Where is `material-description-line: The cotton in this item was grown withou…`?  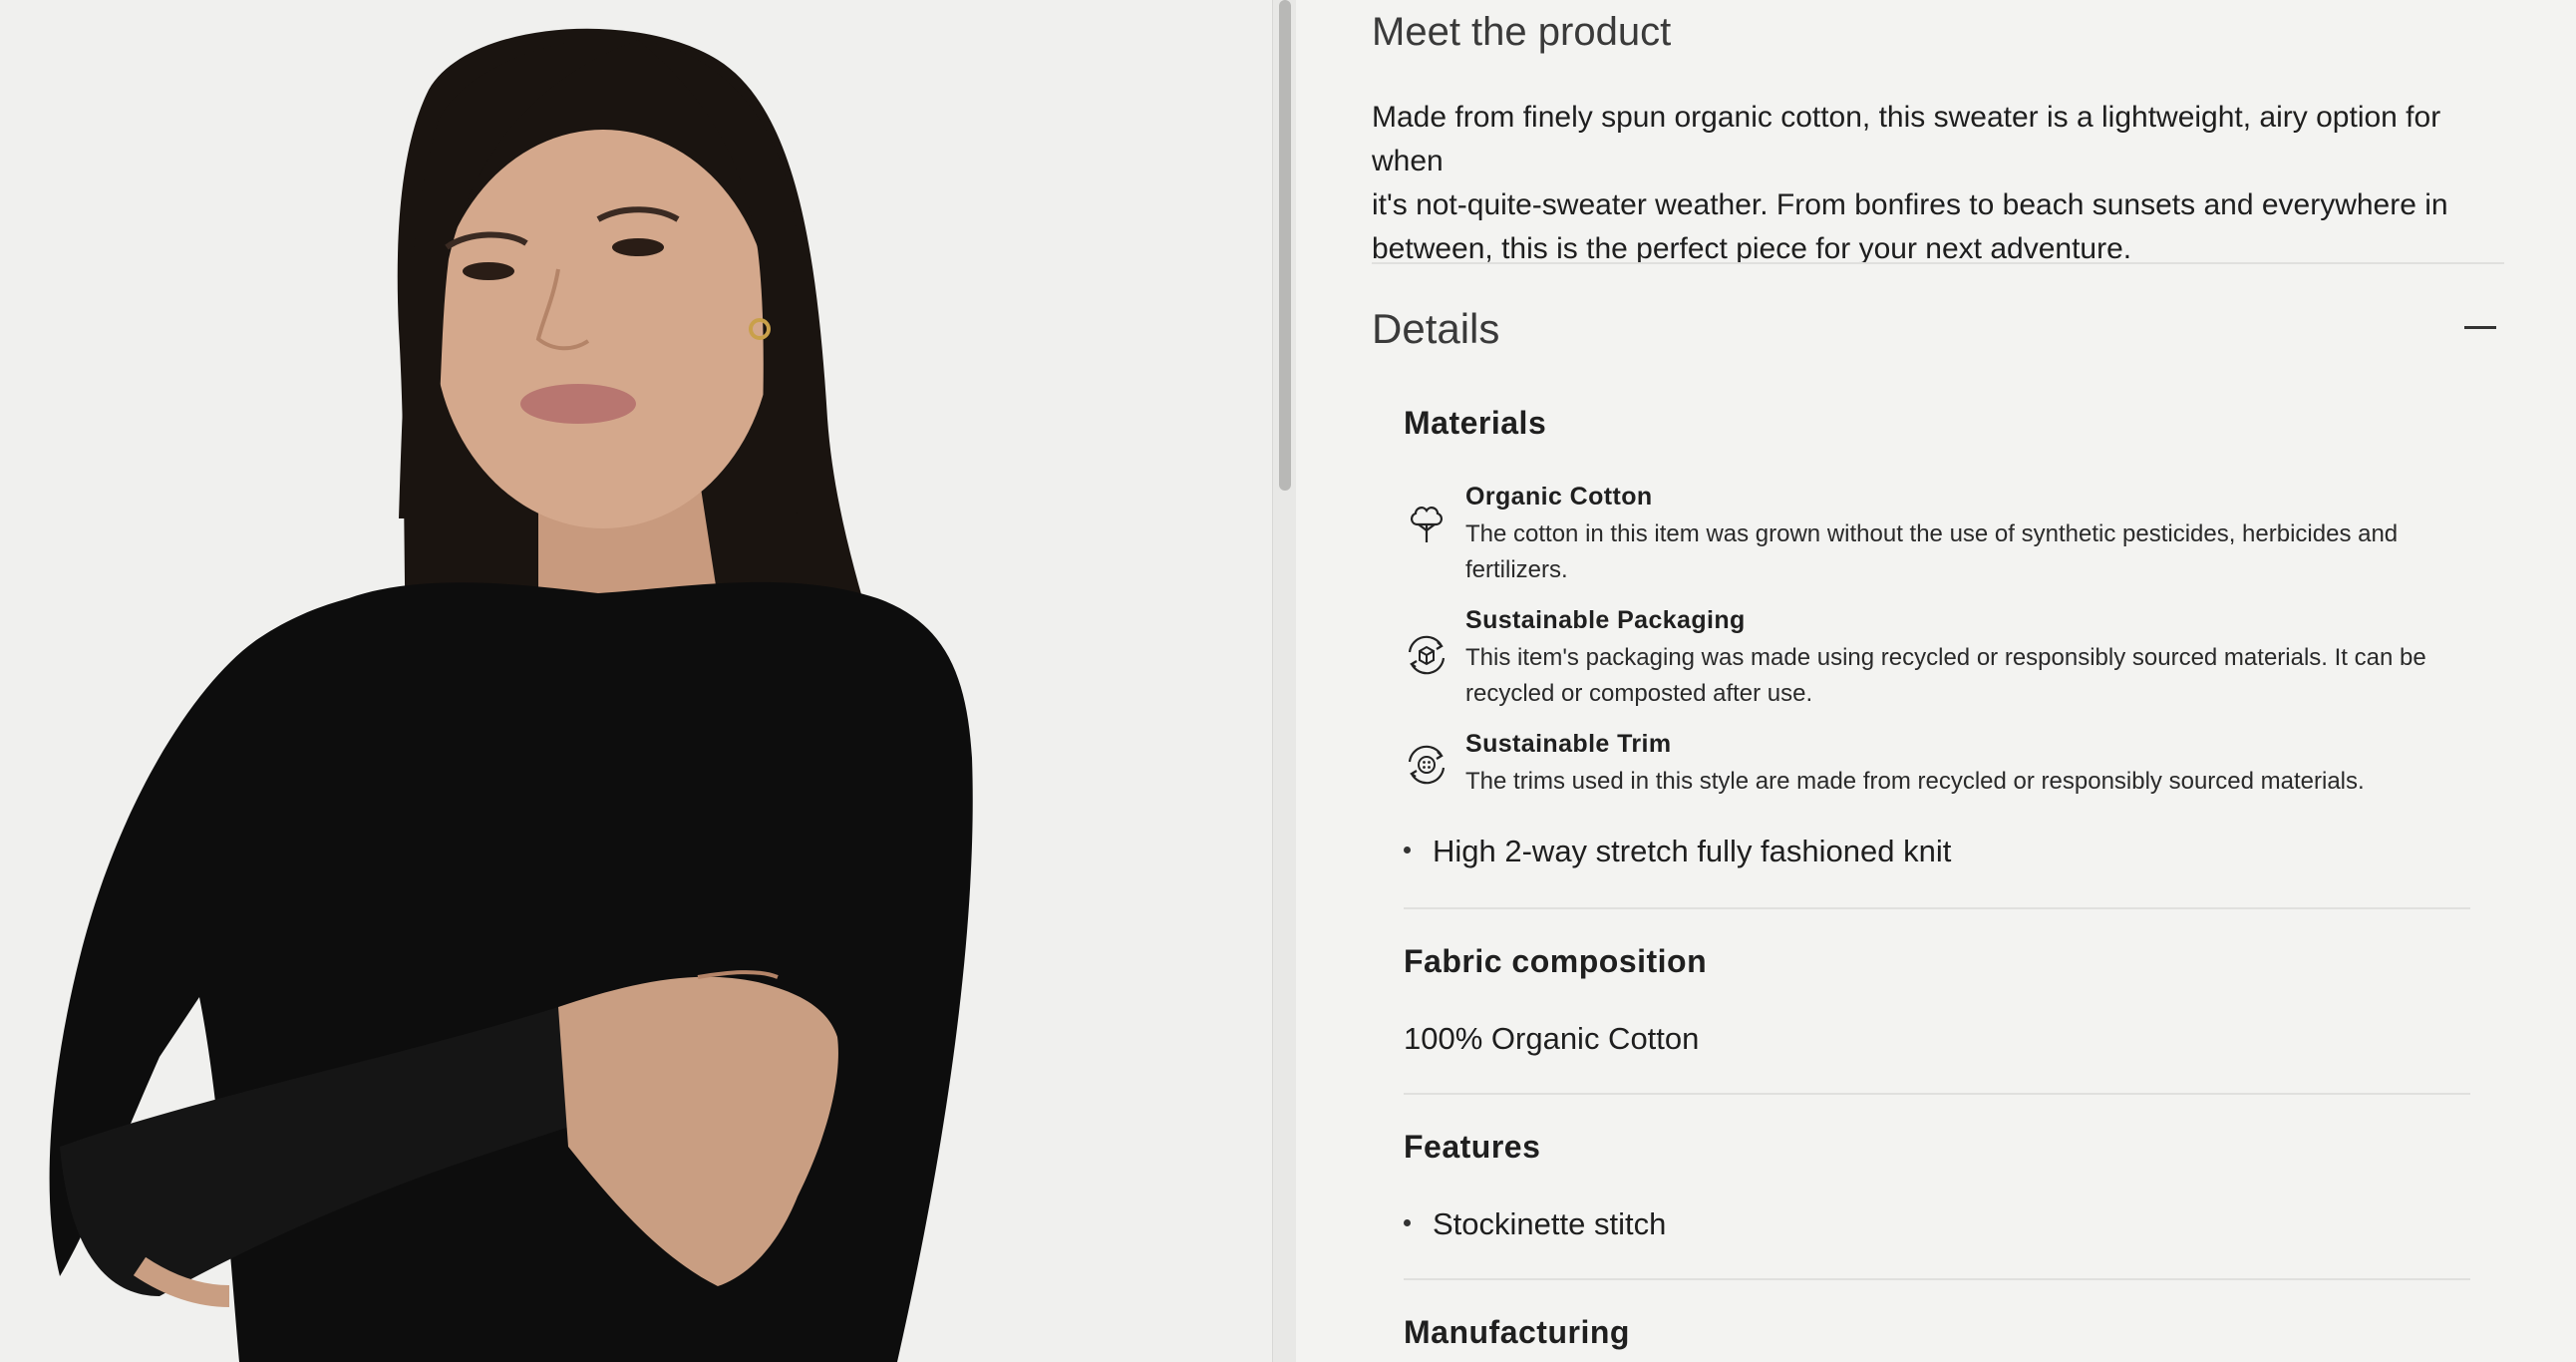 material-description-line: The cotton in this item was grown withou… is located at coordinates (1932, 533).